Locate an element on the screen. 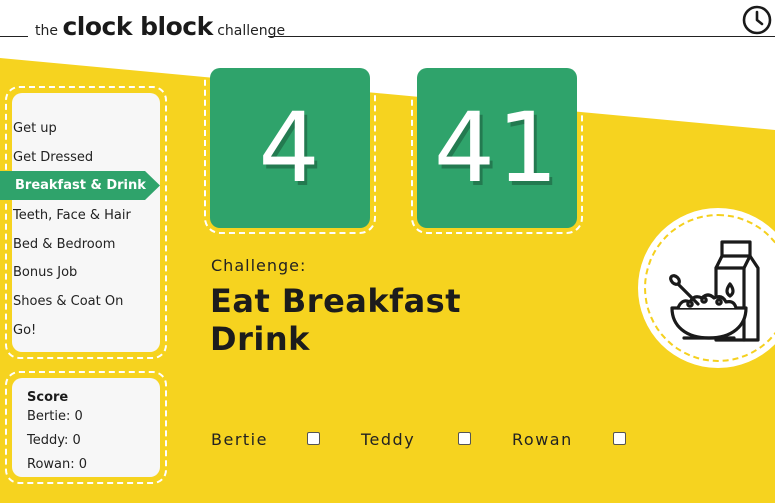 This screenshot has height=503, width=775. player-rowan-checkbox is located at coordinates (619, 438).